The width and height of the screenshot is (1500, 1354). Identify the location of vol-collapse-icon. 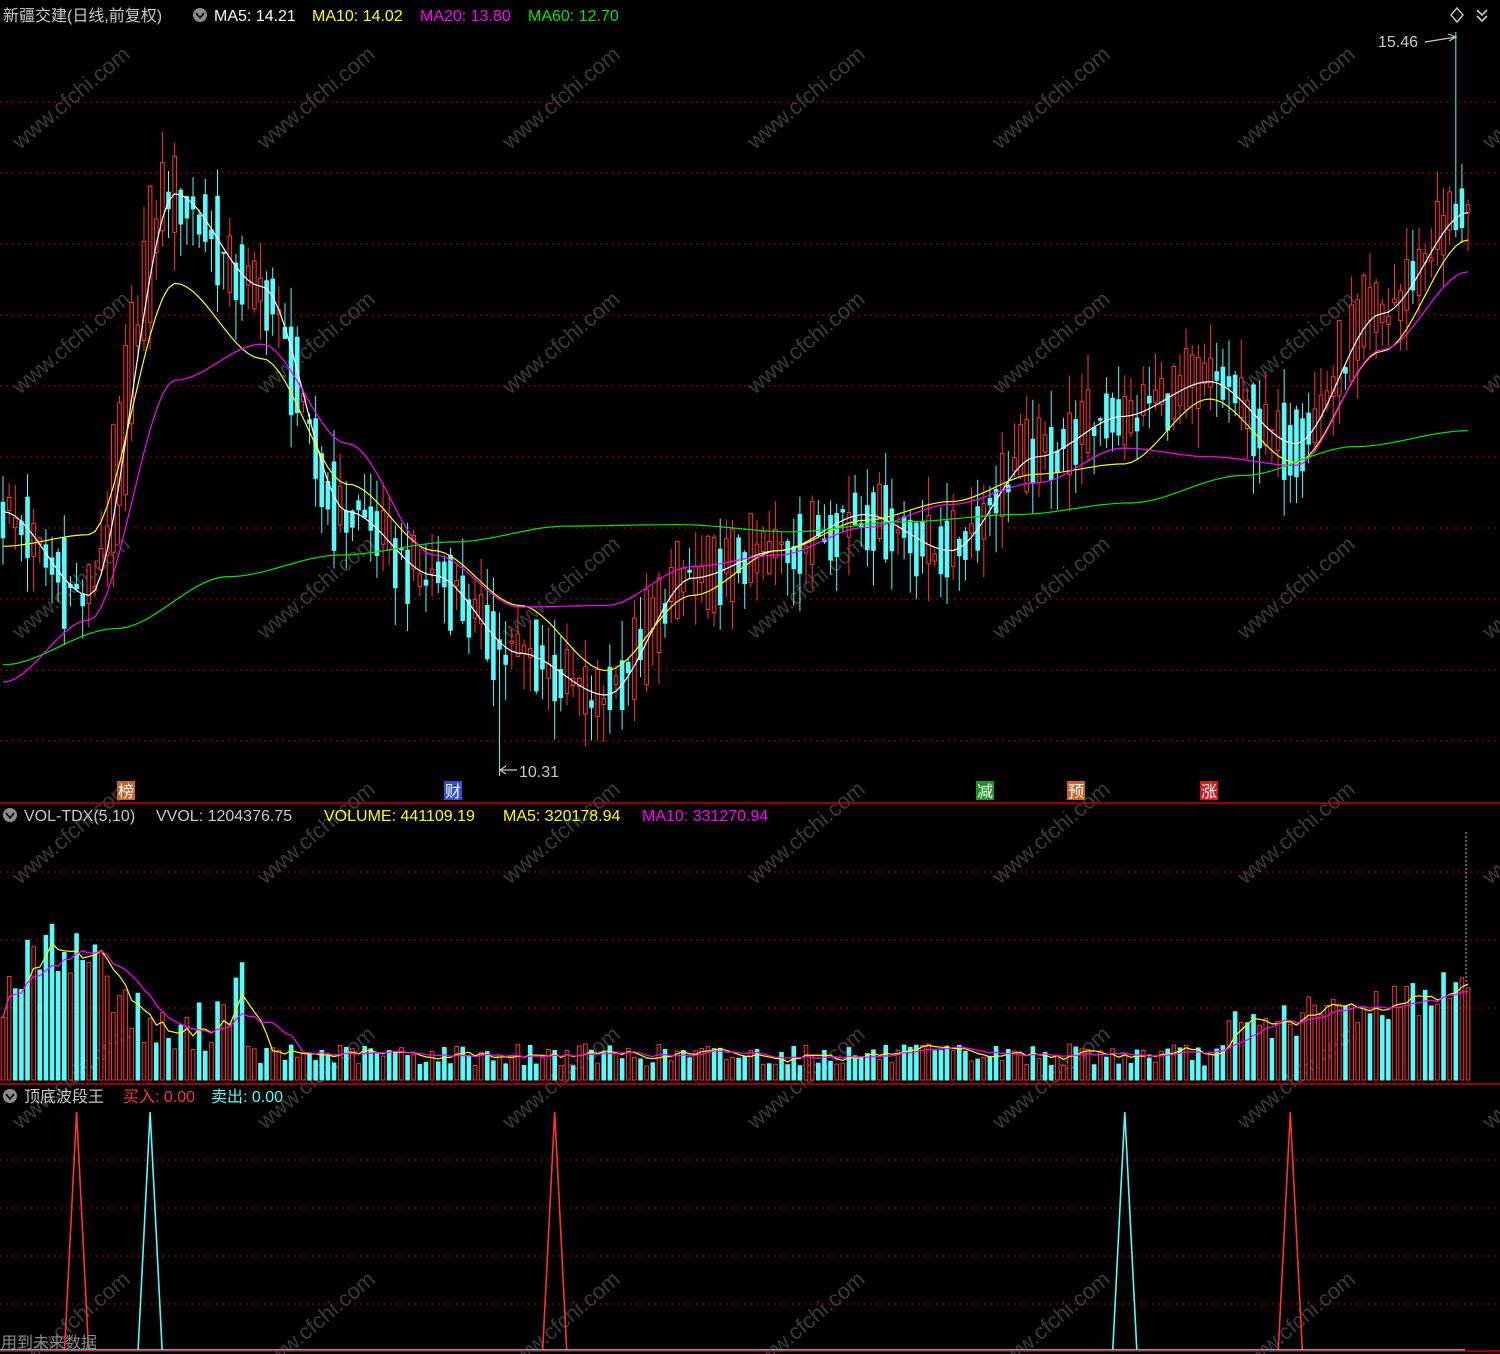
(10, 815).